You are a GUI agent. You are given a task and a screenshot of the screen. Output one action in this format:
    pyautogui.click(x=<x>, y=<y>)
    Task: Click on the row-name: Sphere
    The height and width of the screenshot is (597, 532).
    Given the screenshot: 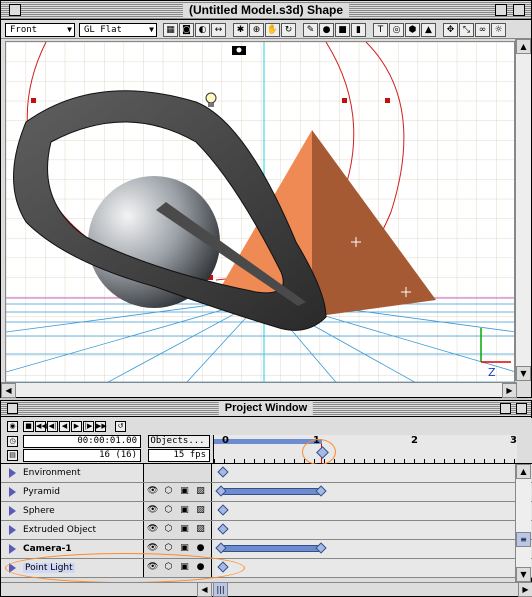 What is the action you would take?
    pyautogui.click(x=72, y=511)
    